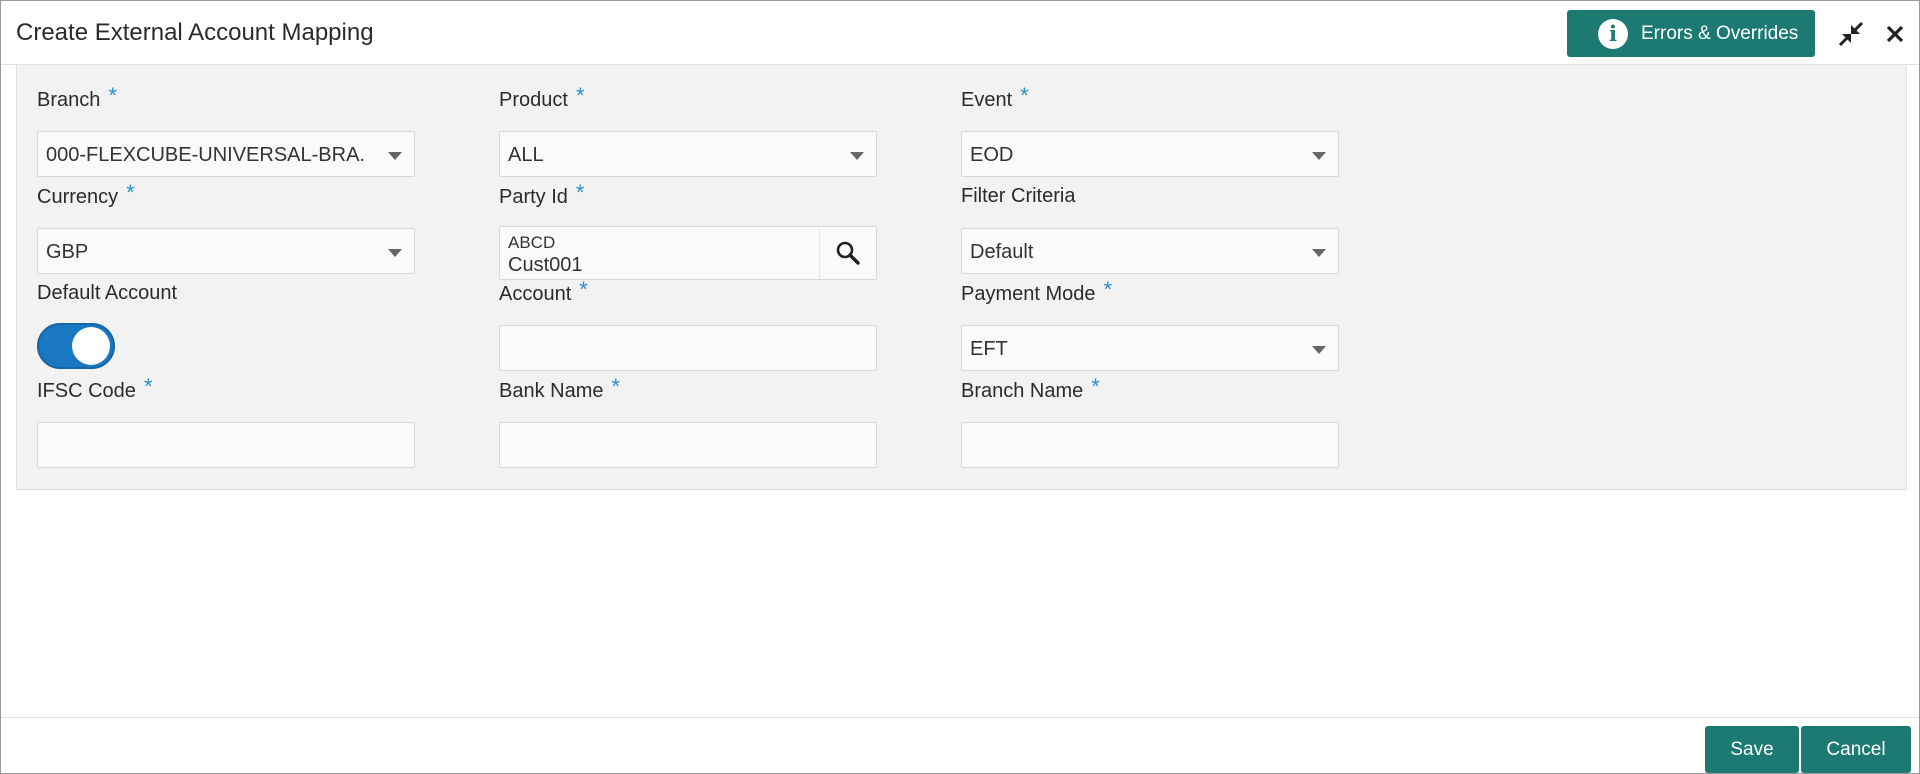  What do you see at coordinates (78, 197) in the screenshot?
I see `currency-label: Currency` at bounding box center [78, 197].